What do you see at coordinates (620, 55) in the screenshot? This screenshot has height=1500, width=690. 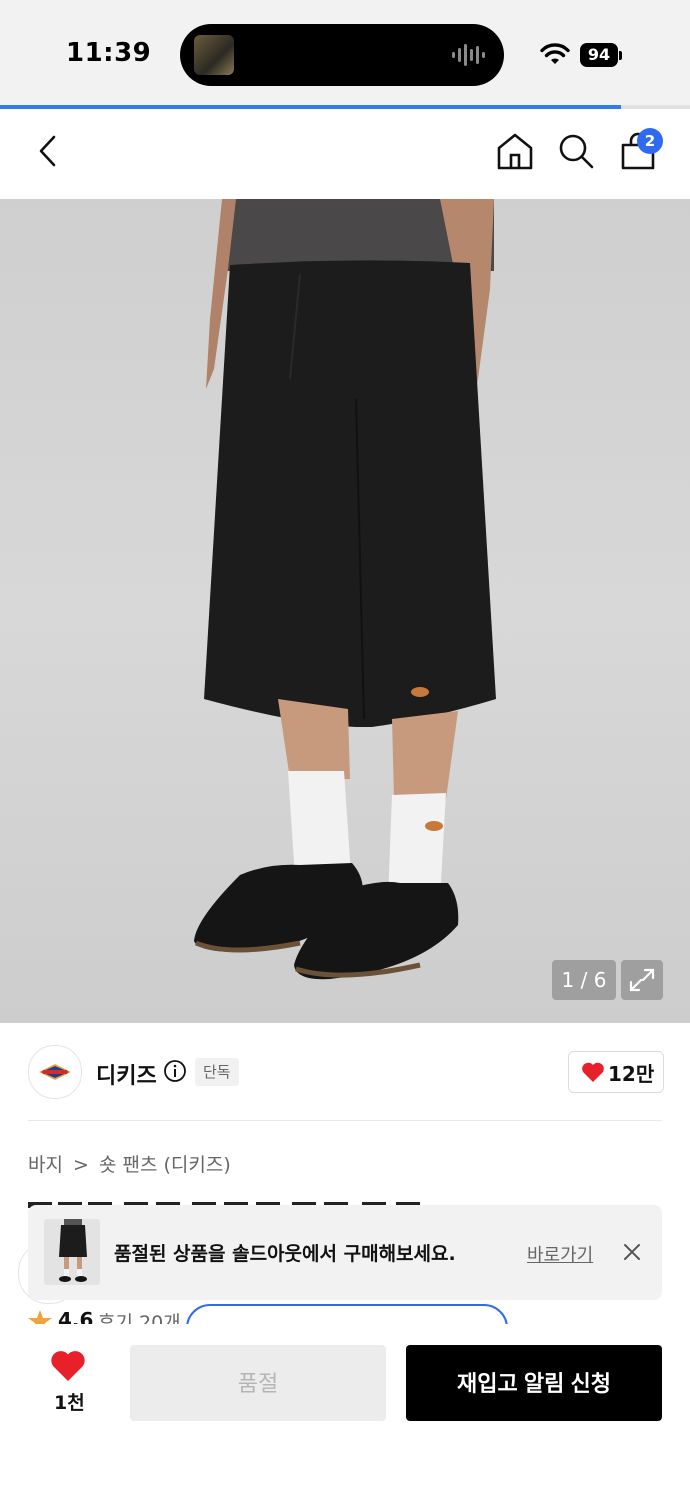 I see `battery-tip` at bounding box center [620, 55].